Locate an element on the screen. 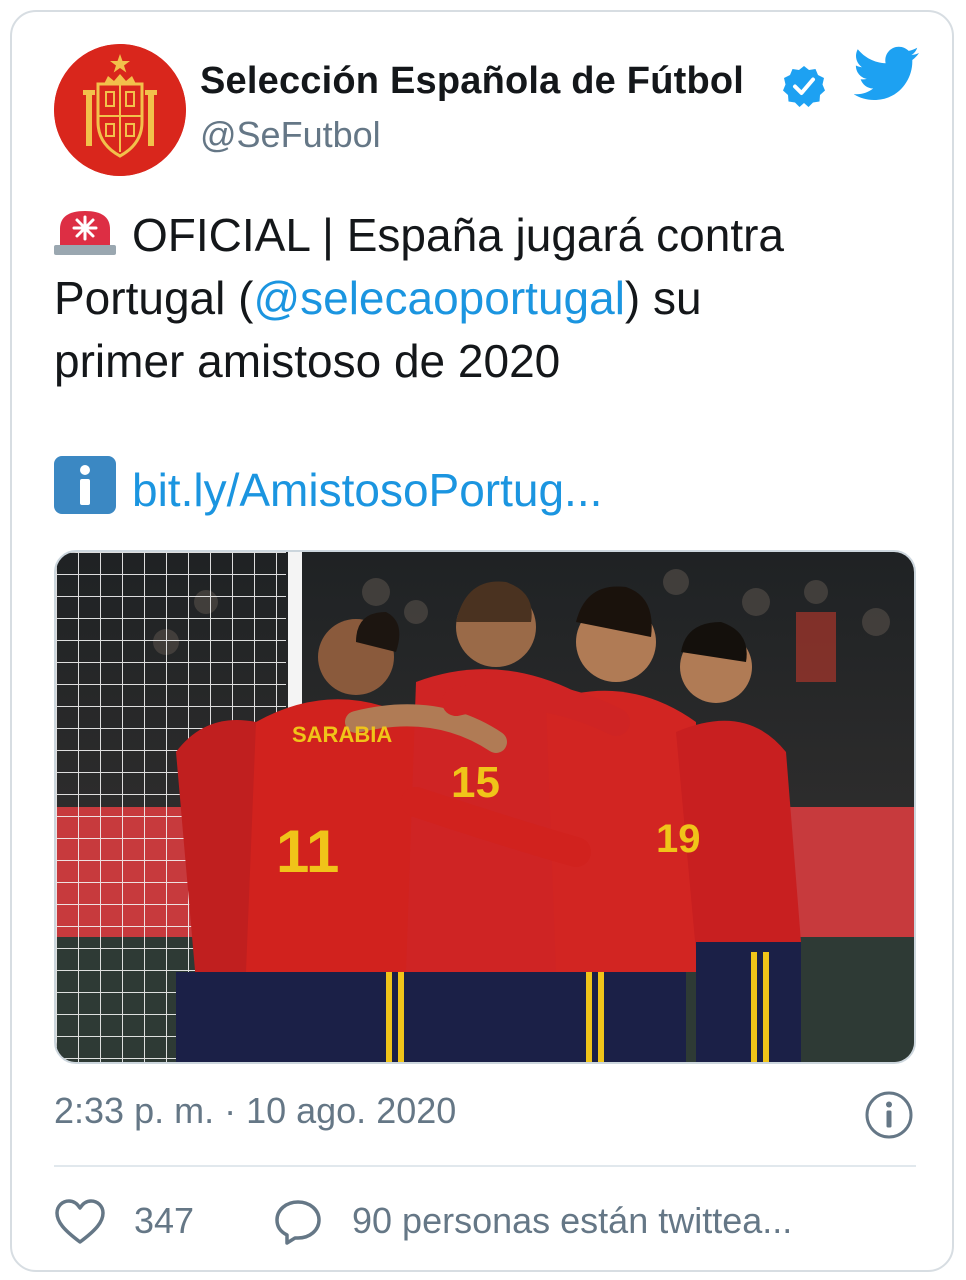 Image resolution: width=966 pixels, height=1280 pixels. heart-icon is located at coordinates (80, 1222).